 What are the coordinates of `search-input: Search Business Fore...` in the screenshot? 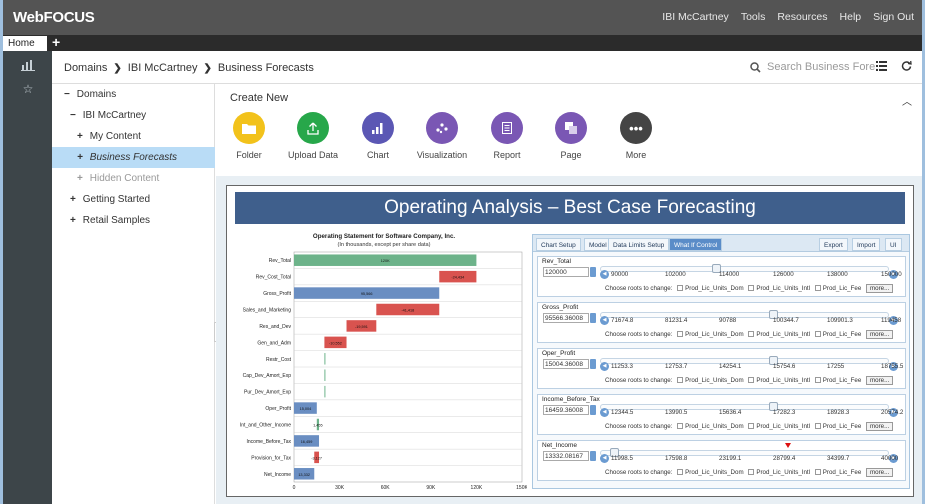 It's located at (825, 67).